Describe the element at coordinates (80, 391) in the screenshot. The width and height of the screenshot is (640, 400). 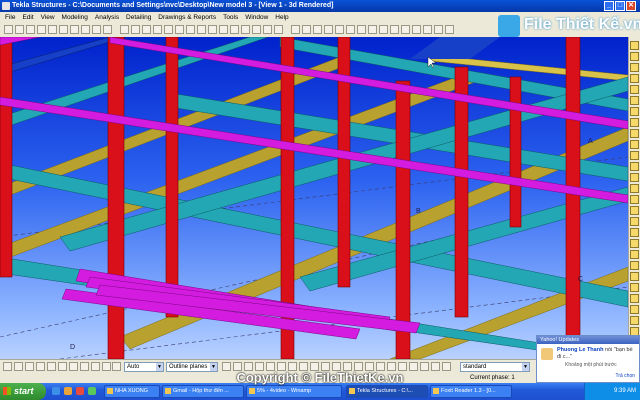
I see `media-icon` at that location.